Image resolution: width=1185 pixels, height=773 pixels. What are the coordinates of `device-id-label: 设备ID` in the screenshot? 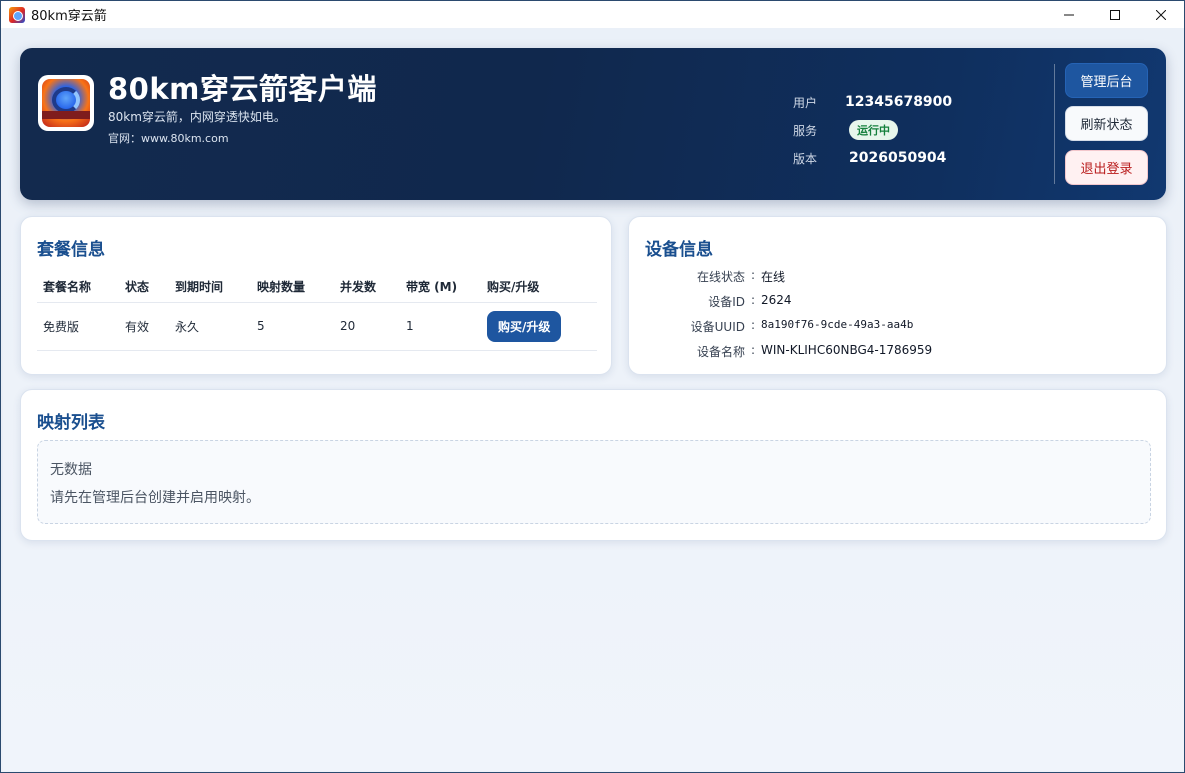 It's located at (726, 302).